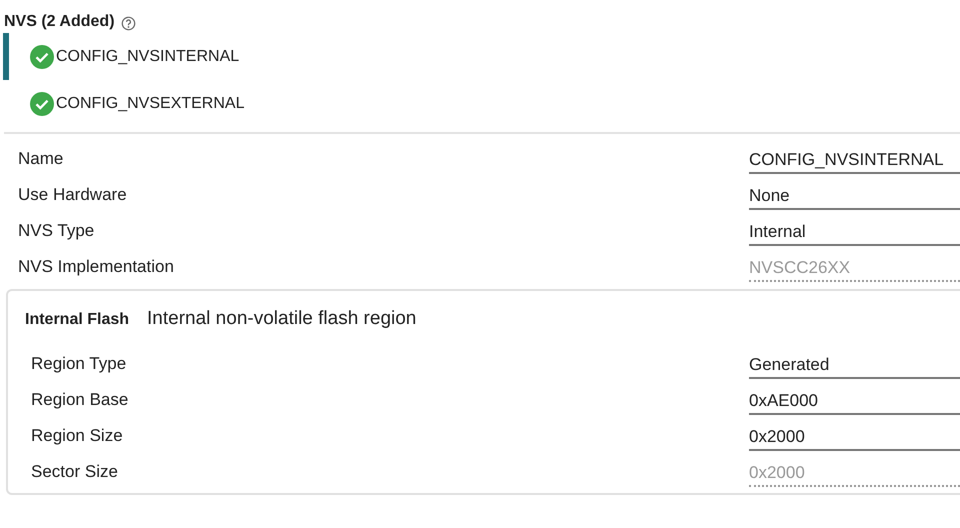  What do you see at coordinates (79, 364) in the screenshot?
I see `property-label: Region Type` at bounding box center [79, 364].